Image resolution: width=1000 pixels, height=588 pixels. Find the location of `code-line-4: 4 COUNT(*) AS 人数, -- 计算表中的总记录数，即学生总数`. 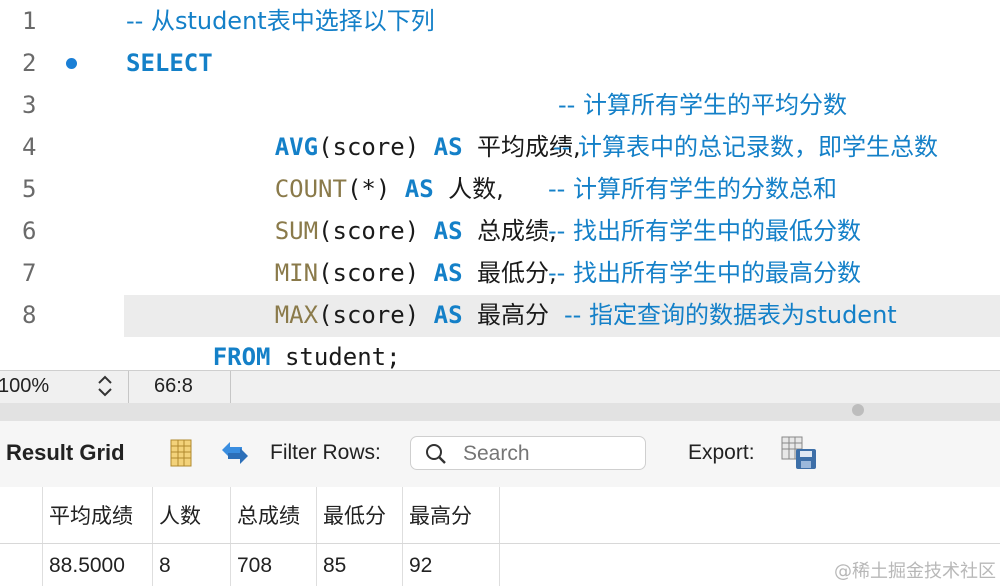

code-line-4: 4 COUNT(*) AS 人数, -- 计算表中的总记录数，即学生总数 is located at coordinates (500, 164).